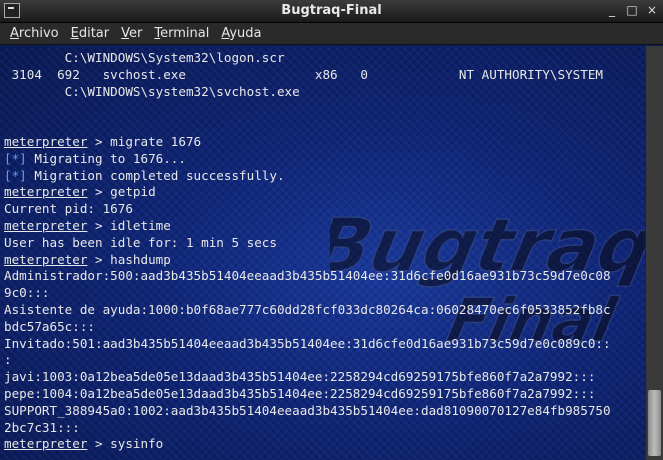 The image size is (663, 460). I want to click on menu-editar: Editar, so click(90, 33).